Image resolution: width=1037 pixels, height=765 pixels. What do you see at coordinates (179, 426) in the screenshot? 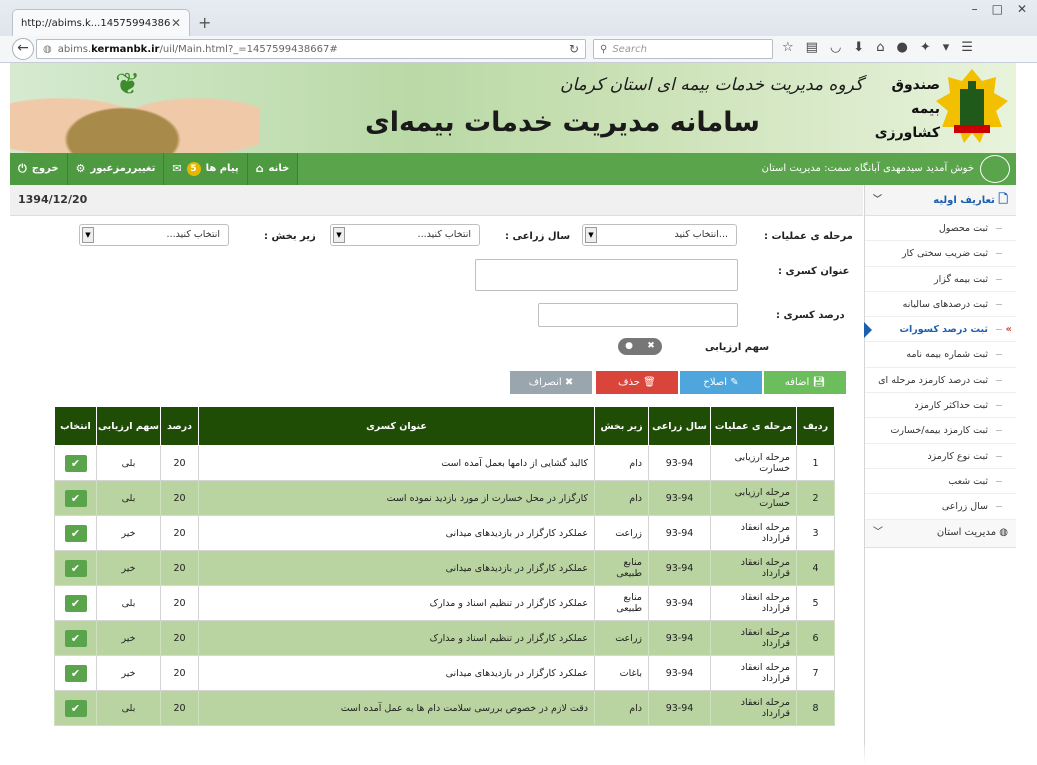
I see `col-percent: درصد` at bounding box center [179, 426].